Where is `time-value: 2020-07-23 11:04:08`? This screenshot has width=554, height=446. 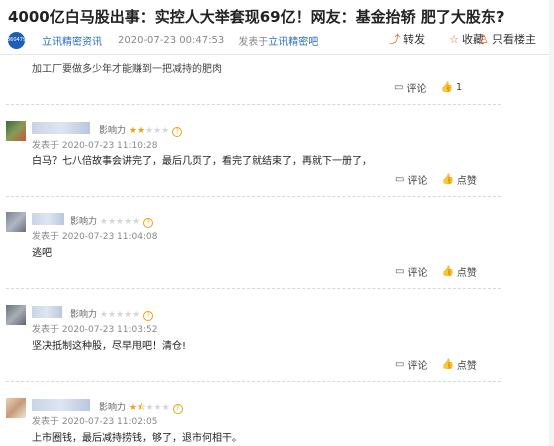 time-value: 2020-07-23 11:04:08 is located at coordinates (109, 237).